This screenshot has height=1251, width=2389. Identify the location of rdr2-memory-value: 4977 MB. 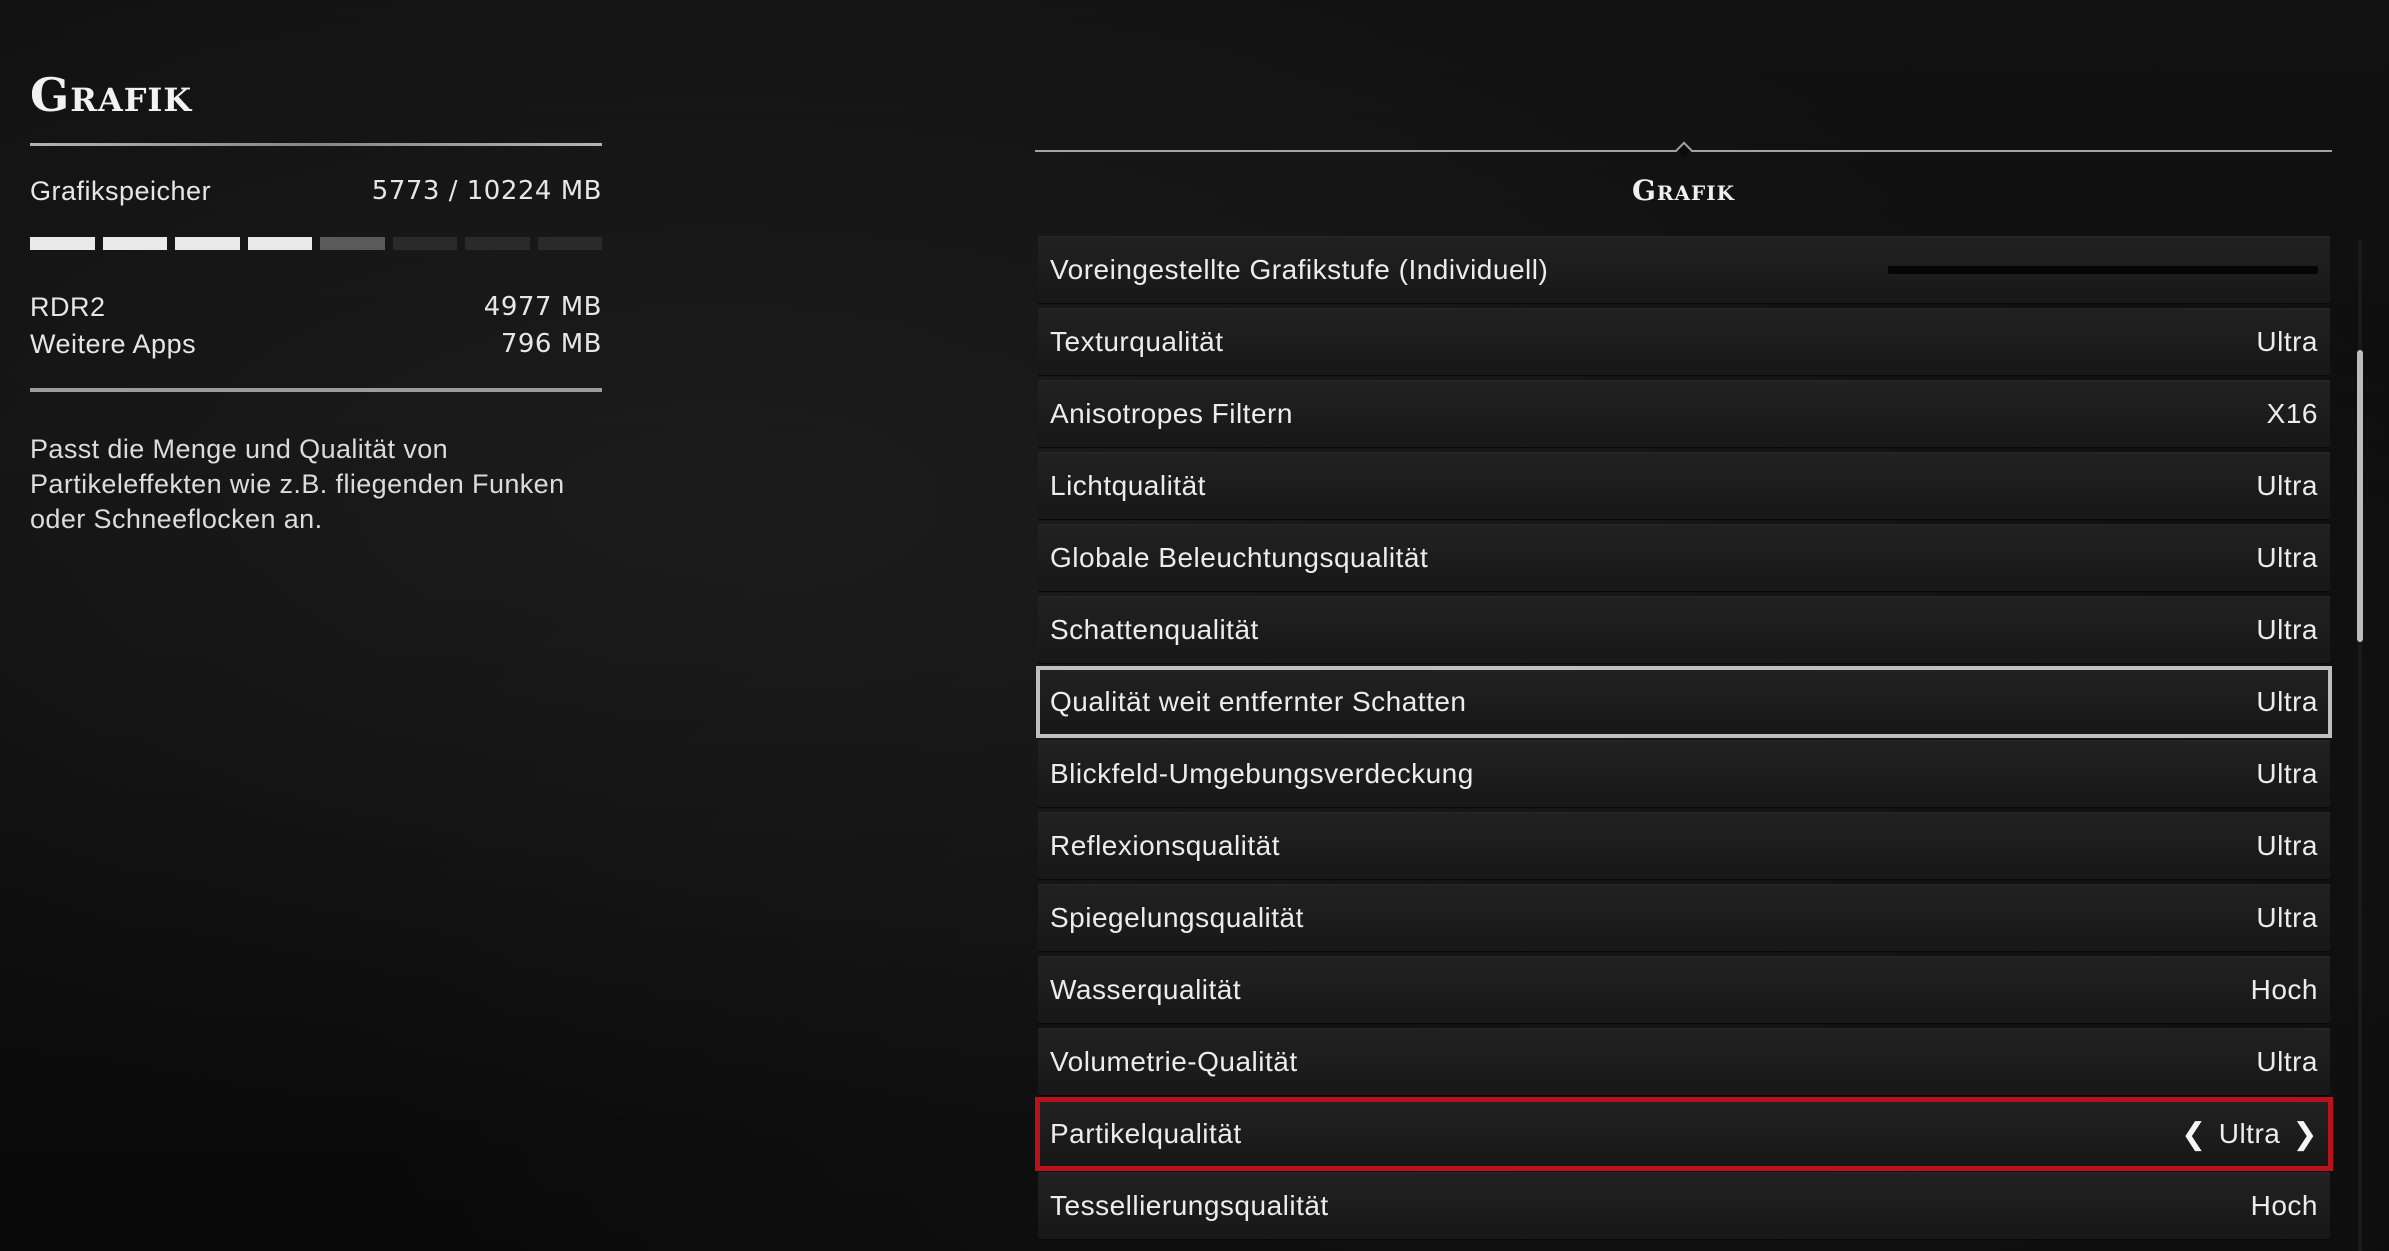
(542, 307).